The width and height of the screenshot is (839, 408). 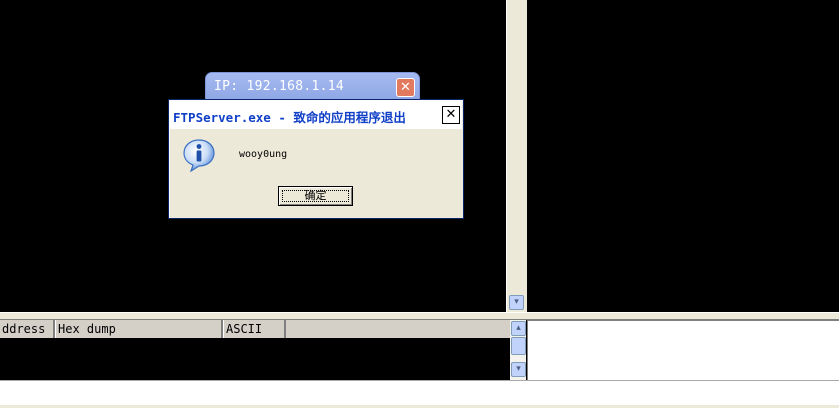 I want to click on scroll-up-button: ▴, so click(x=518, y=328).